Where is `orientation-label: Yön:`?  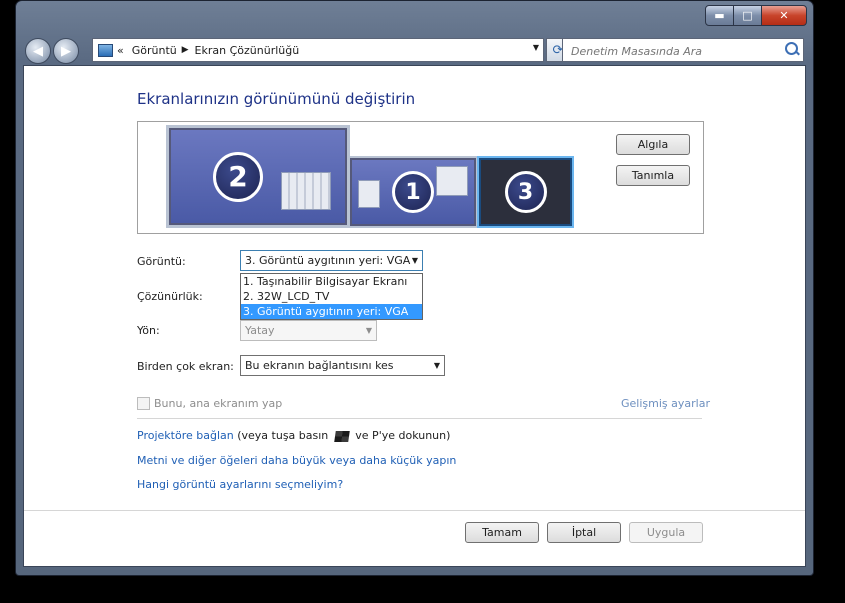
orientation-label: Yön: is located at coordinates (148, 330).